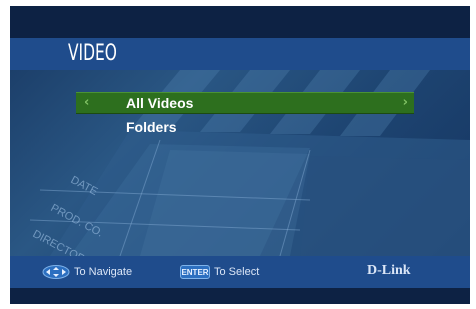 The width and height of the screenshot is (476, 309). What do you see at coordinates (56, 272) in the screenshot?
I see `navigate-pad-icon` at bounding box center [56, 272].